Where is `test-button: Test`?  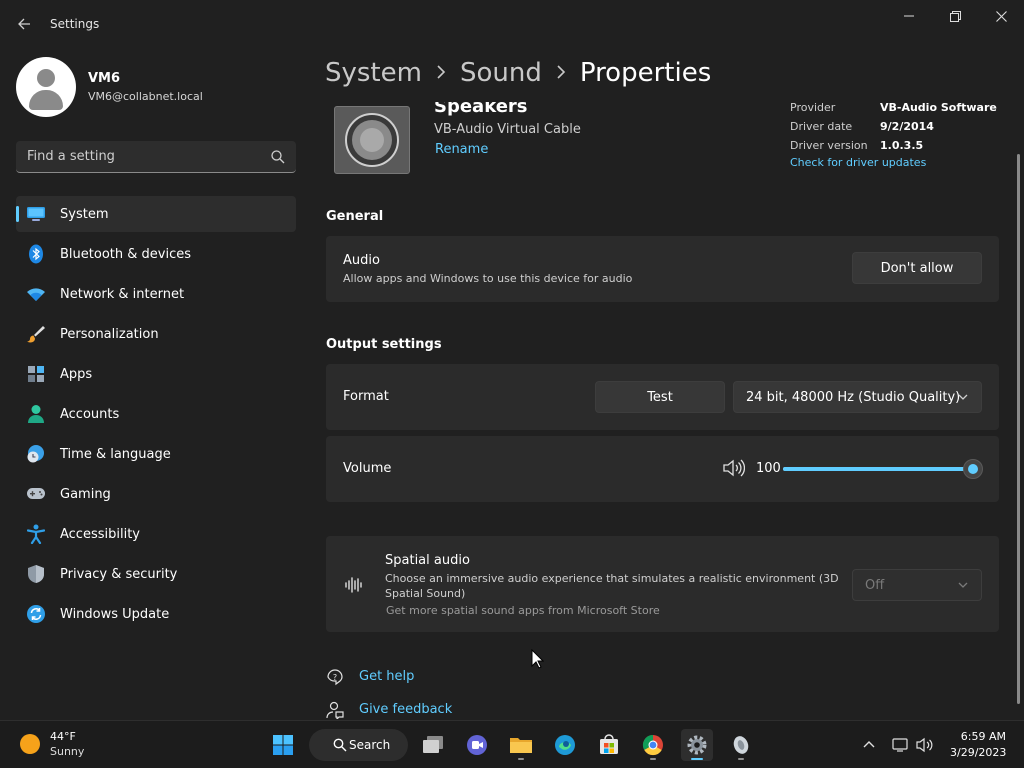
test-button: Test is located at coordinates (660, 397).